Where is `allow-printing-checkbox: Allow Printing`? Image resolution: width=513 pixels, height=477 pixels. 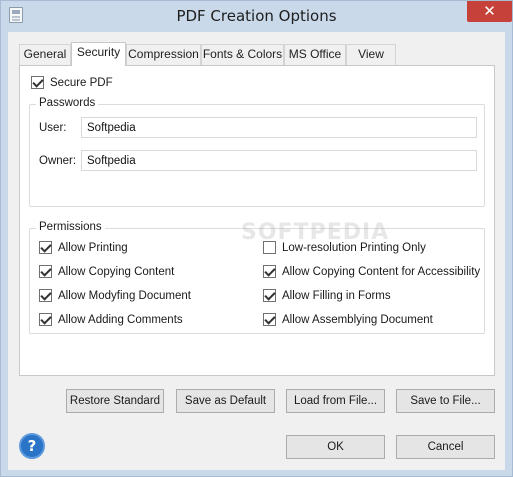
allow-printing-checkbox: Allow Printing is located at coordinates (83, 247).